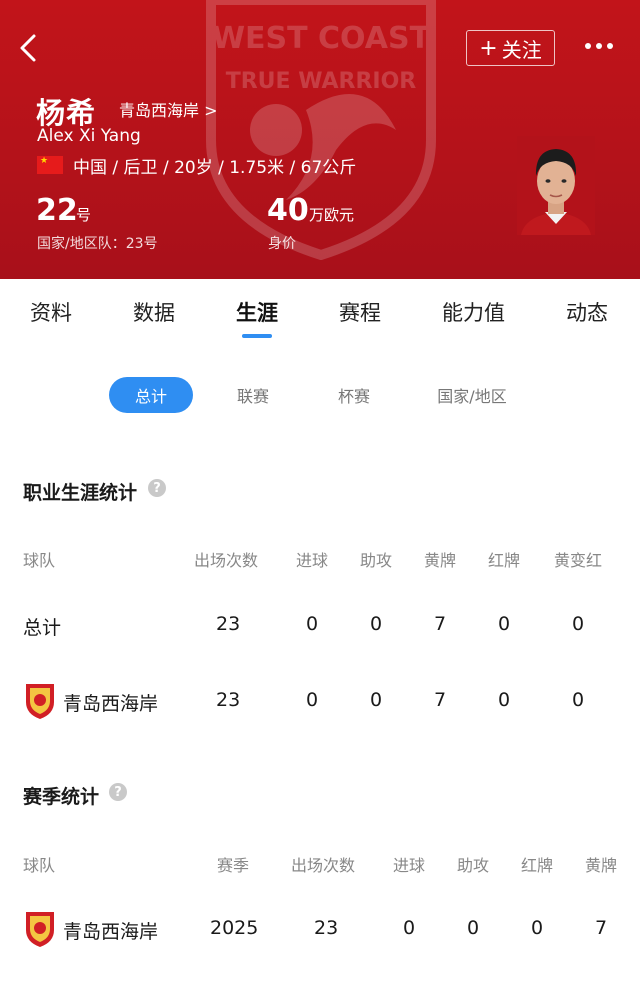 The height and width of the screenshot is (991, 640). What do you see at coordinates (215, 168) in the screenshot?
I see `player-info: 中国 / 后卫 / 20岁 / 1.75米 / 67公斤` at bounding box center [215, 168].